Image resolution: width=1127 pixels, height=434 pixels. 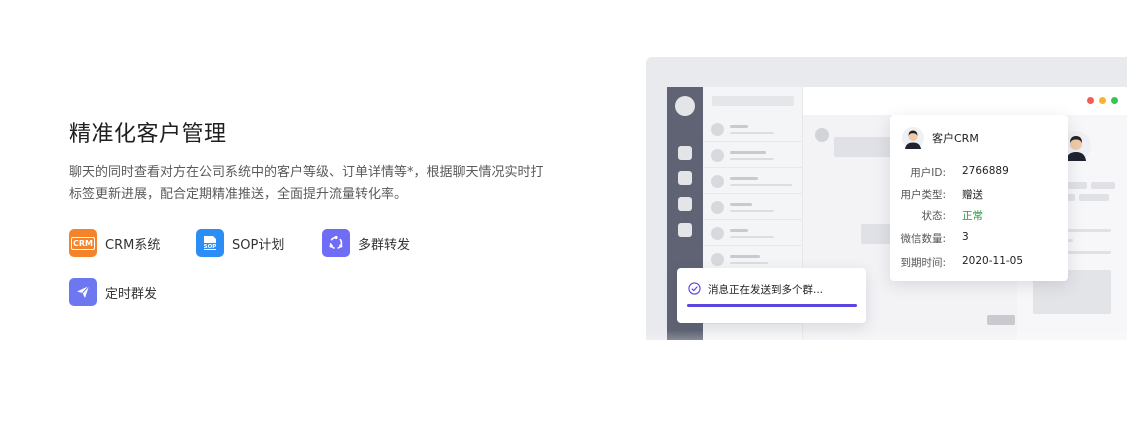 I want to click on crm-row-label: 到期时间:, so click(x=923, y=263).